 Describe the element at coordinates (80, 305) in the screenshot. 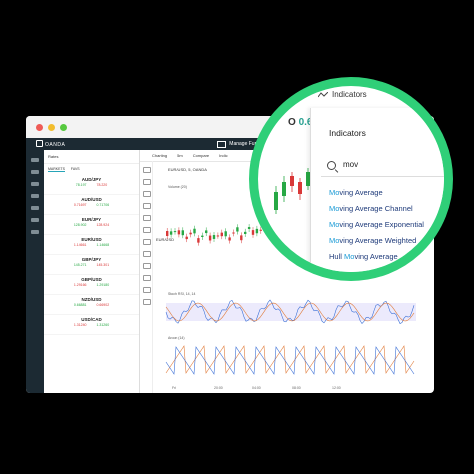

I see `bid-price: 0.66881` at that location.